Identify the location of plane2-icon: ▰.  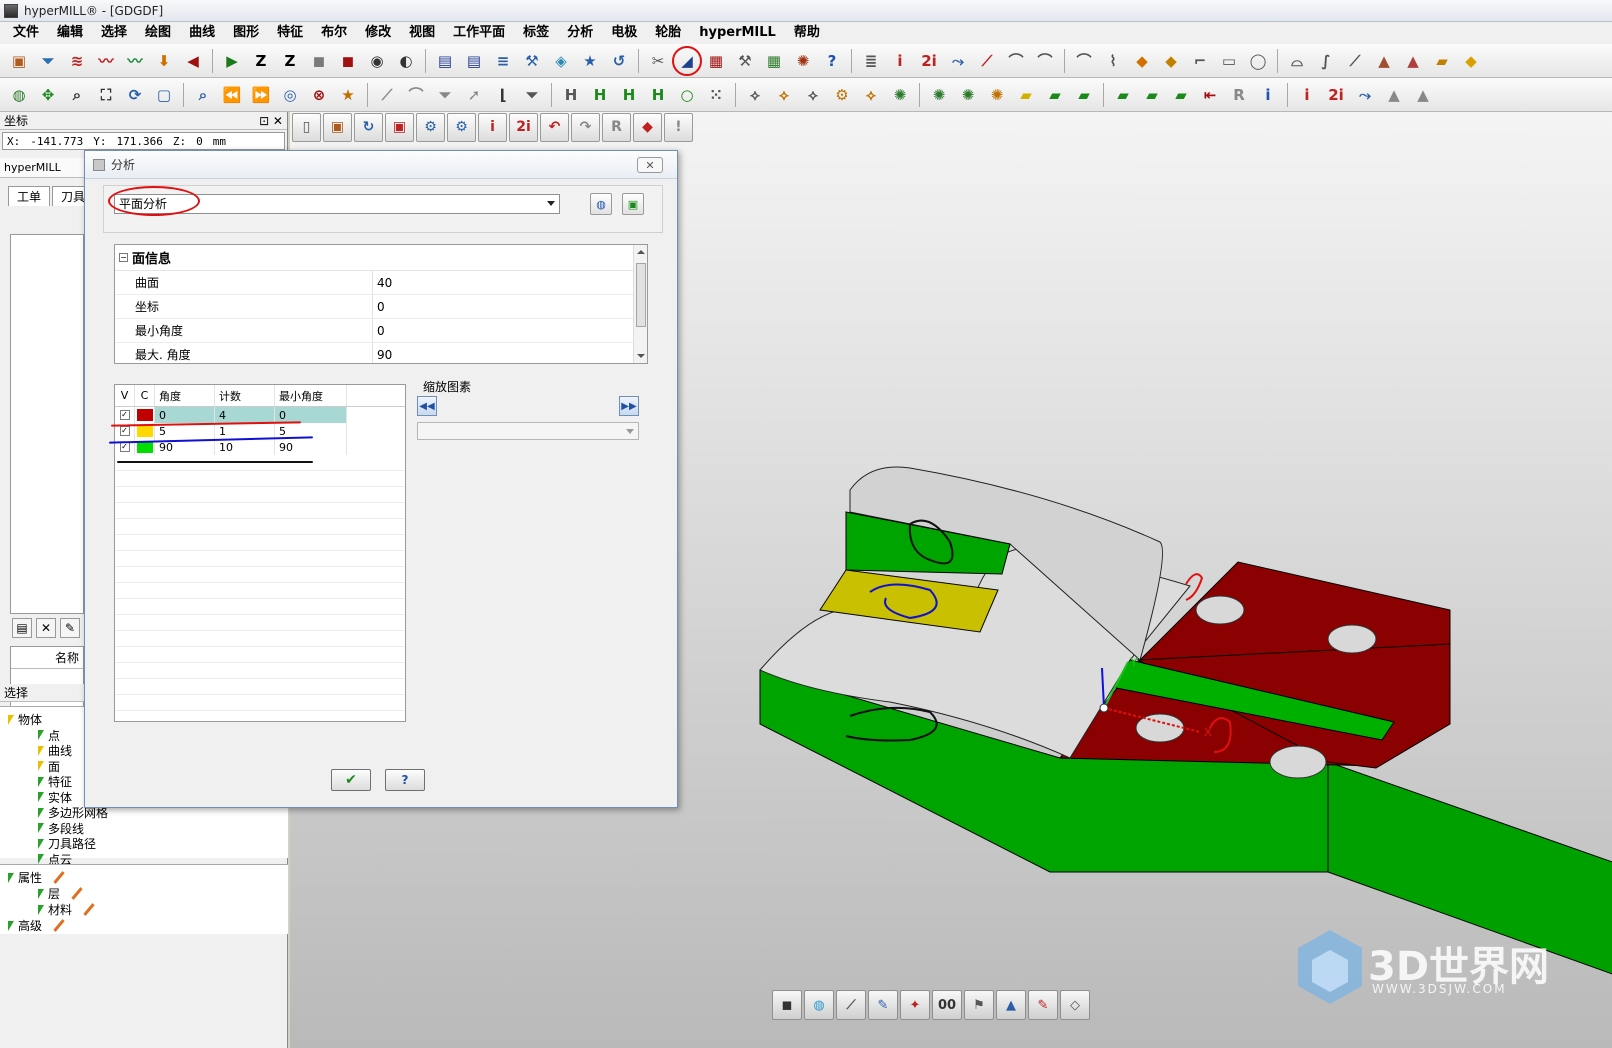
(1084, 95).